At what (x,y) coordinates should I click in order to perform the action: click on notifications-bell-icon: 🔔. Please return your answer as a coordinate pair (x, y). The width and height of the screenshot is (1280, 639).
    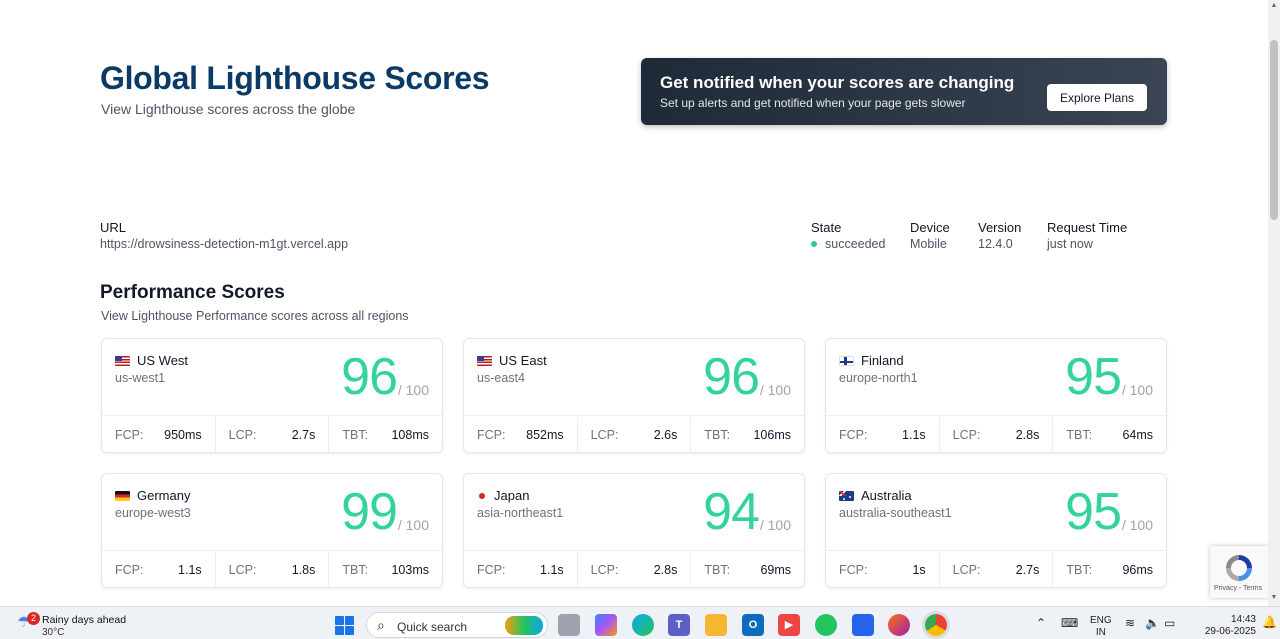
    Looking at the image, I should click on (1269, 622).